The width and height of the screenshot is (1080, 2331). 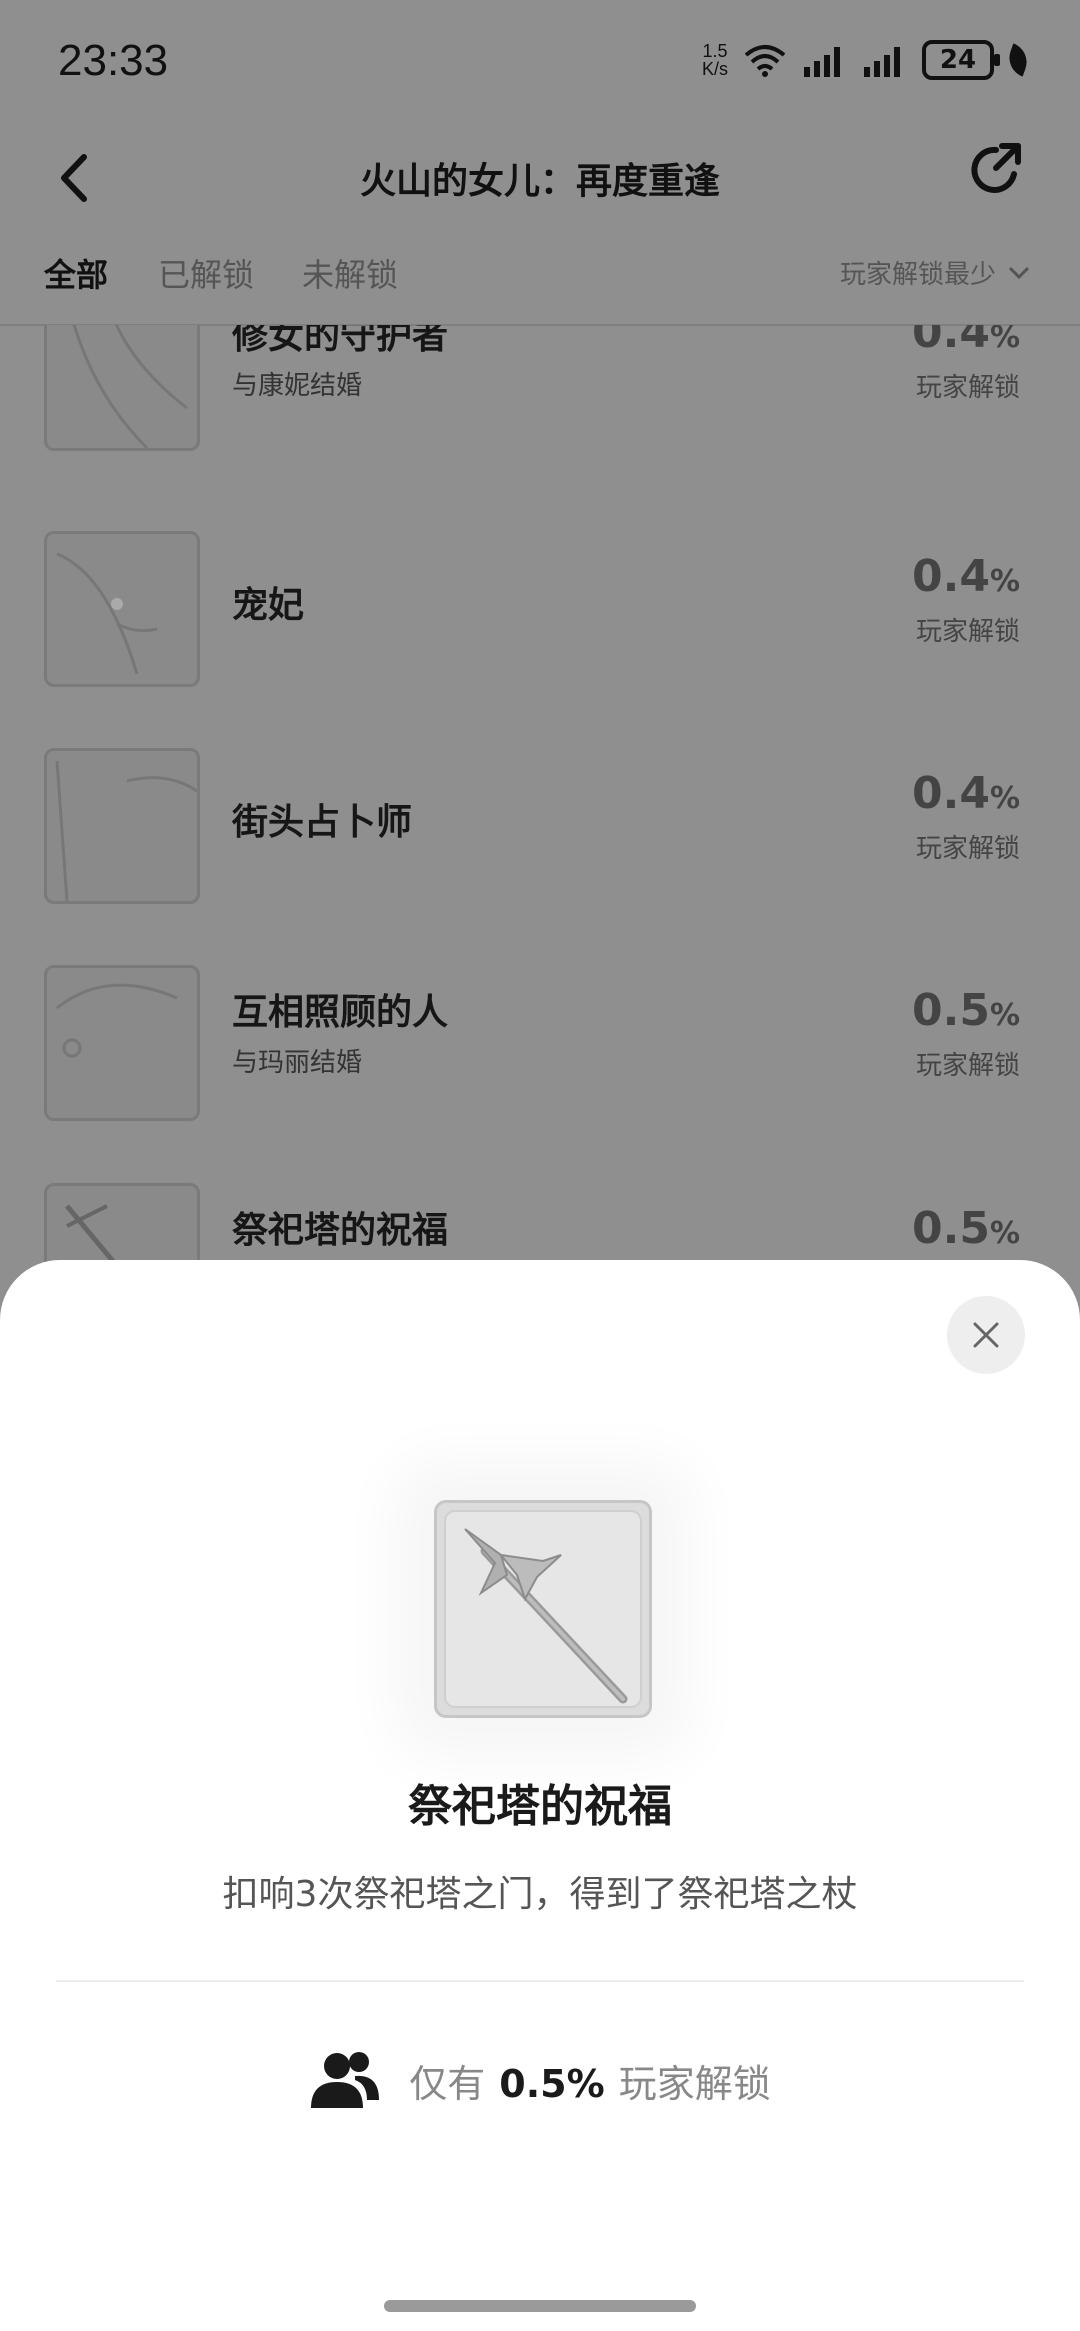 What do you see at coordinates (350, 273) in the screenshot?
I see `tab-locked: 未解锁` at bounding box center [350, 273].